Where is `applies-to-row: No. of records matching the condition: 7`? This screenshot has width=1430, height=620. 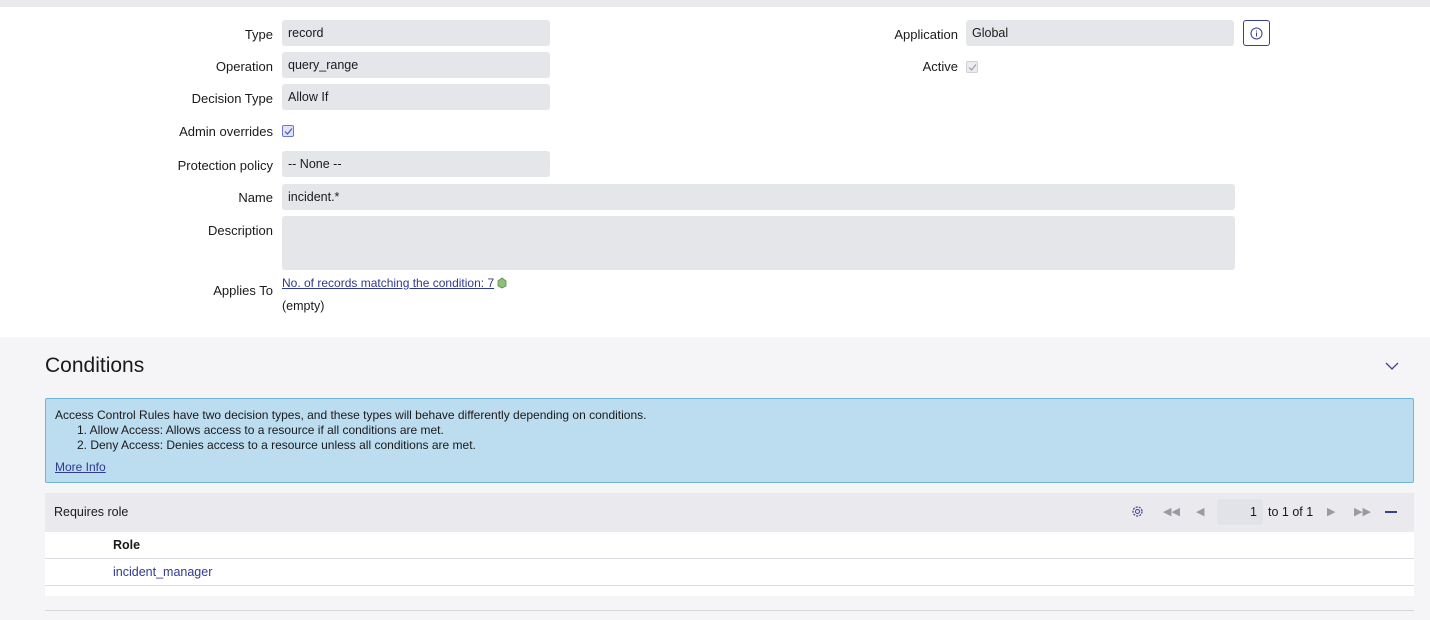
applies-to-row: No. of records matching the condition: 7 is located at coordinates (394, 283).